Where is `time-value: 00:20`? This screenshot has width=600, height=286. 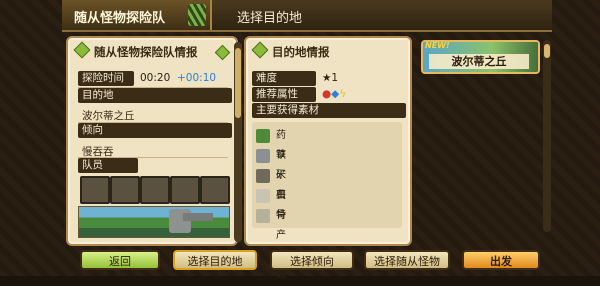
time-value: 00:20 is located at coordinates (155, 78).